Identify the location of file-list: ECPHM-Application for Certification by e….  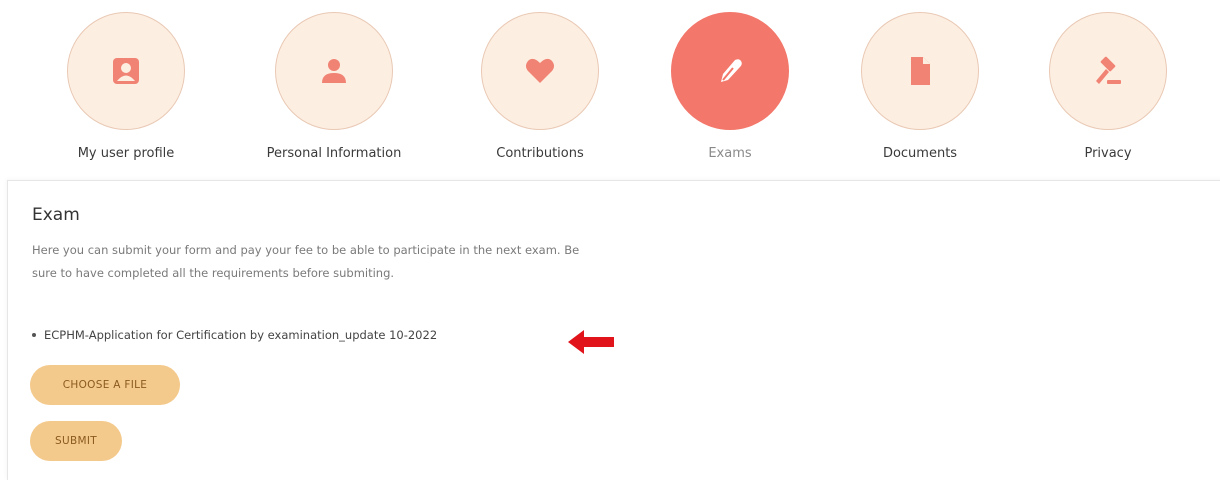
(234, 335).